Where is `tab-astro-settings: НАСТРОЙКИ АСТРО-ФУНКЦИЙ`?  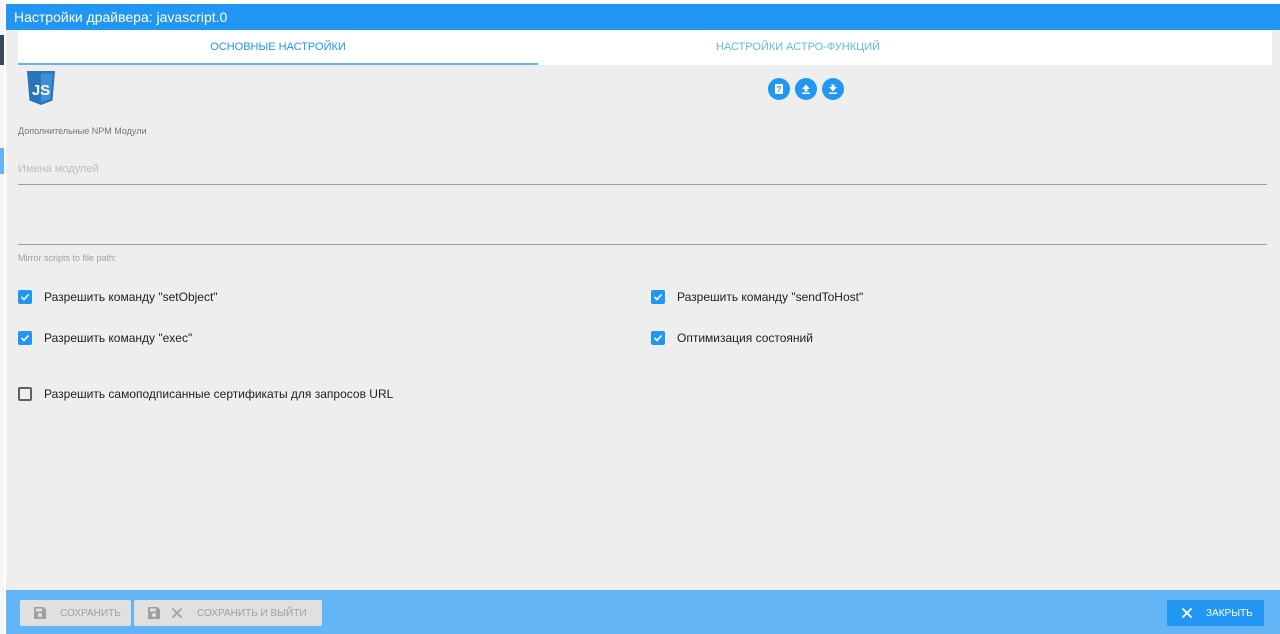 tab-astro-settings: НАСТРОЙКИ АСТРО-ФУНКЦИЙ is located at coordinates (798, 47).